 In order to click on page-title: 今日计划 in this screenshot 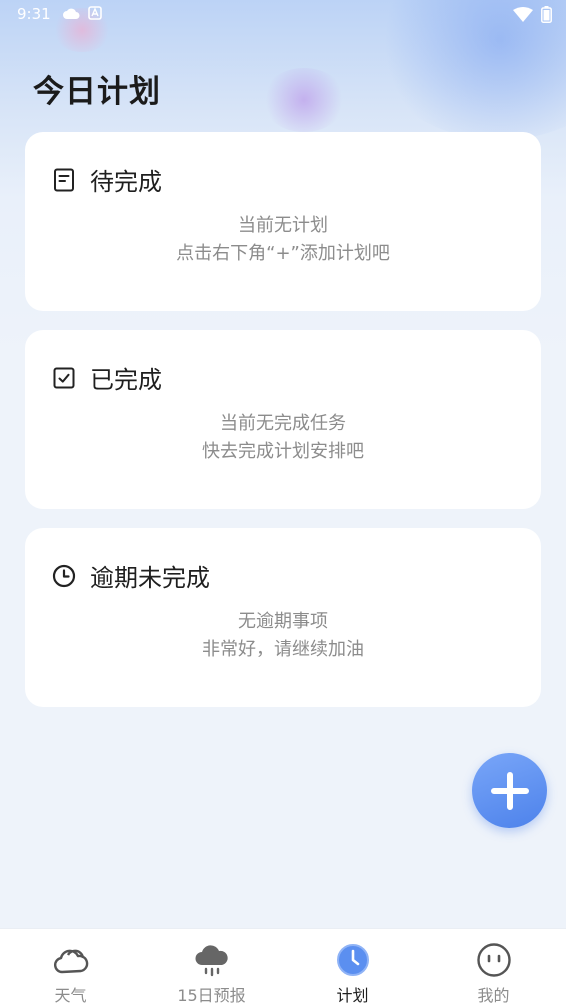, I will do `click(97, 92)`.